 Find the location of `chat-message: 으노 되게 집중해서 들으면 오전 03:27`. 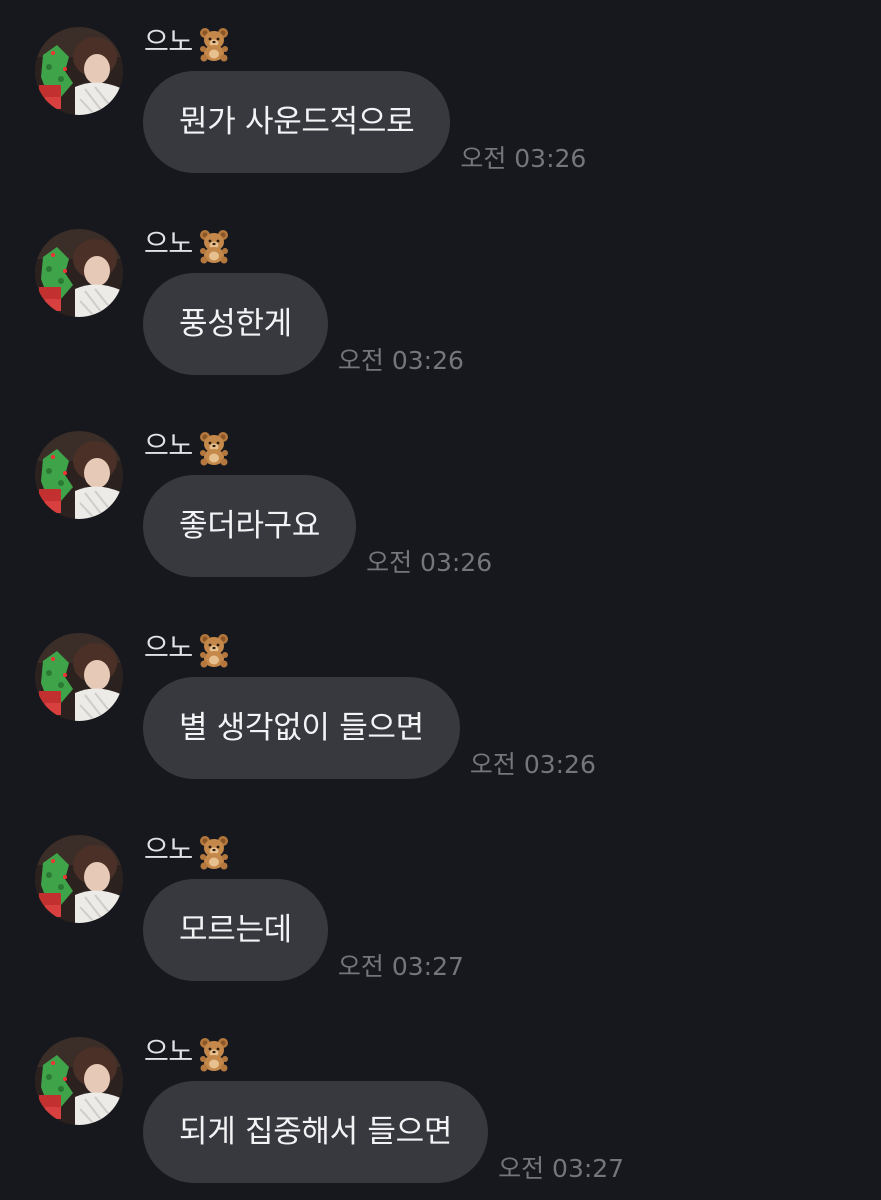

chat-message: 으노 되게 집중해서 들으면 오전 03:27 is located at coordinates (440, 1117).